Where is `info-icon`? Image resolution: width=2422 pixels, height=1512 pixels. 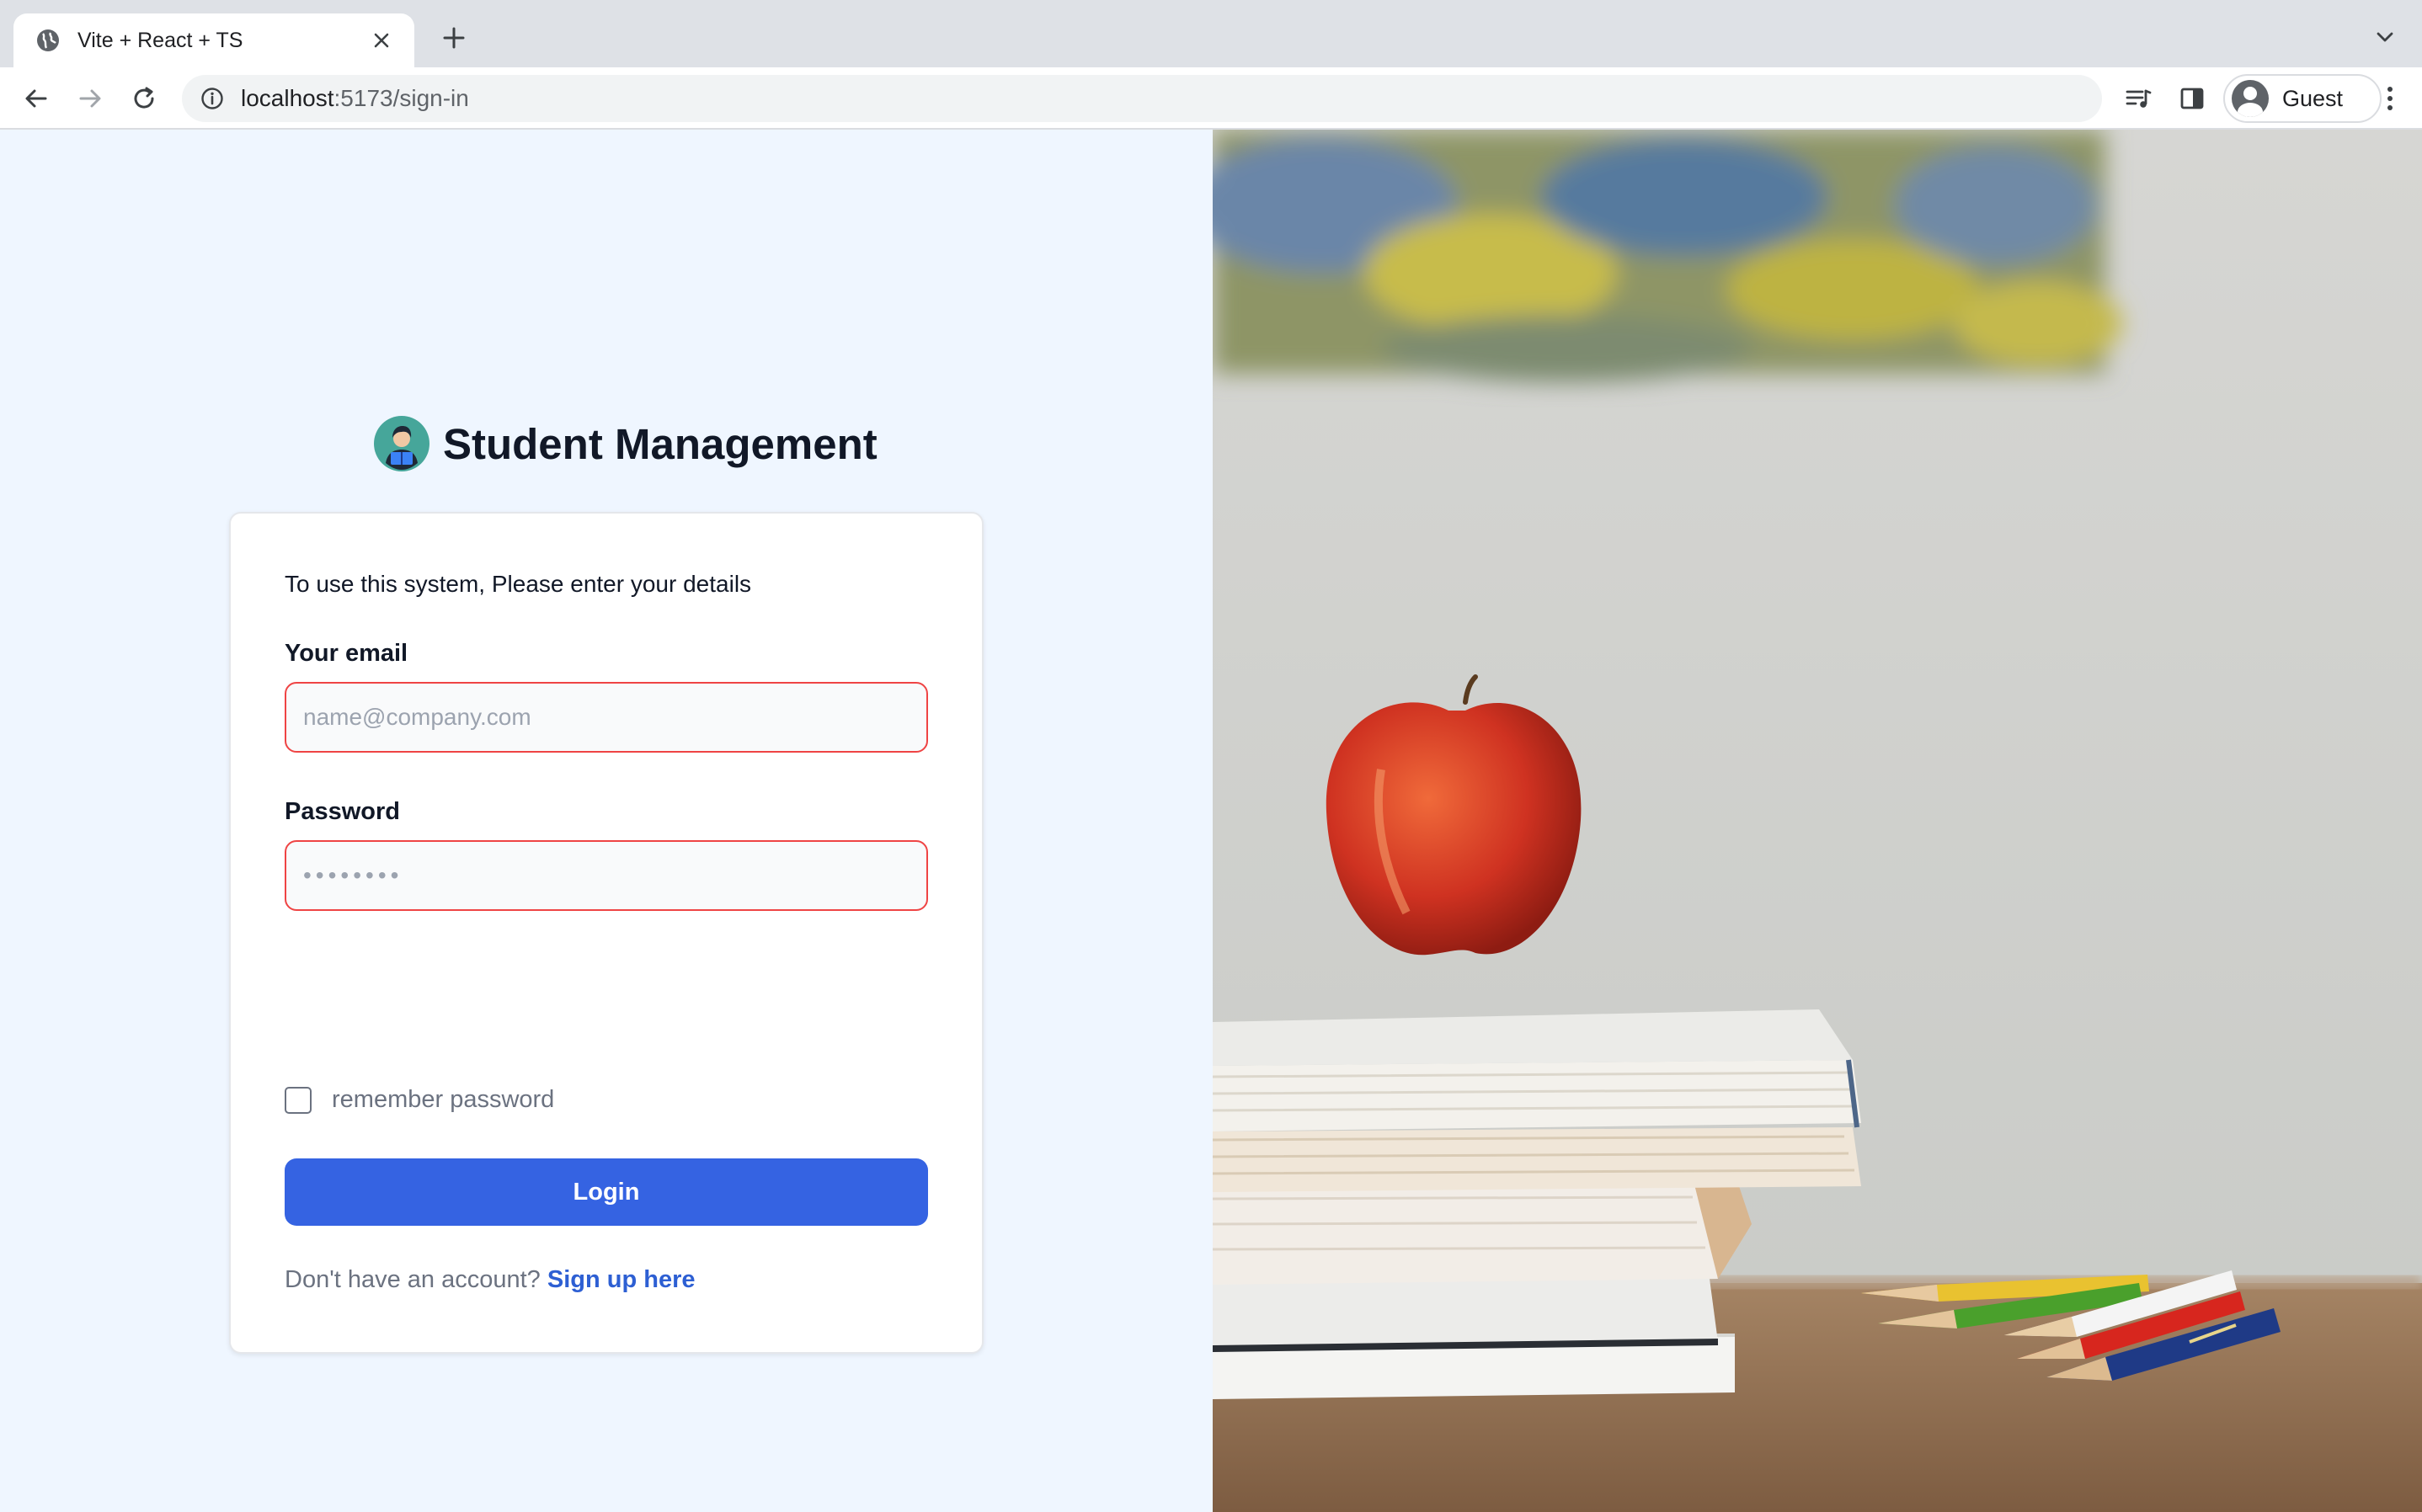
info-icon is located at coordinates (212, 99).